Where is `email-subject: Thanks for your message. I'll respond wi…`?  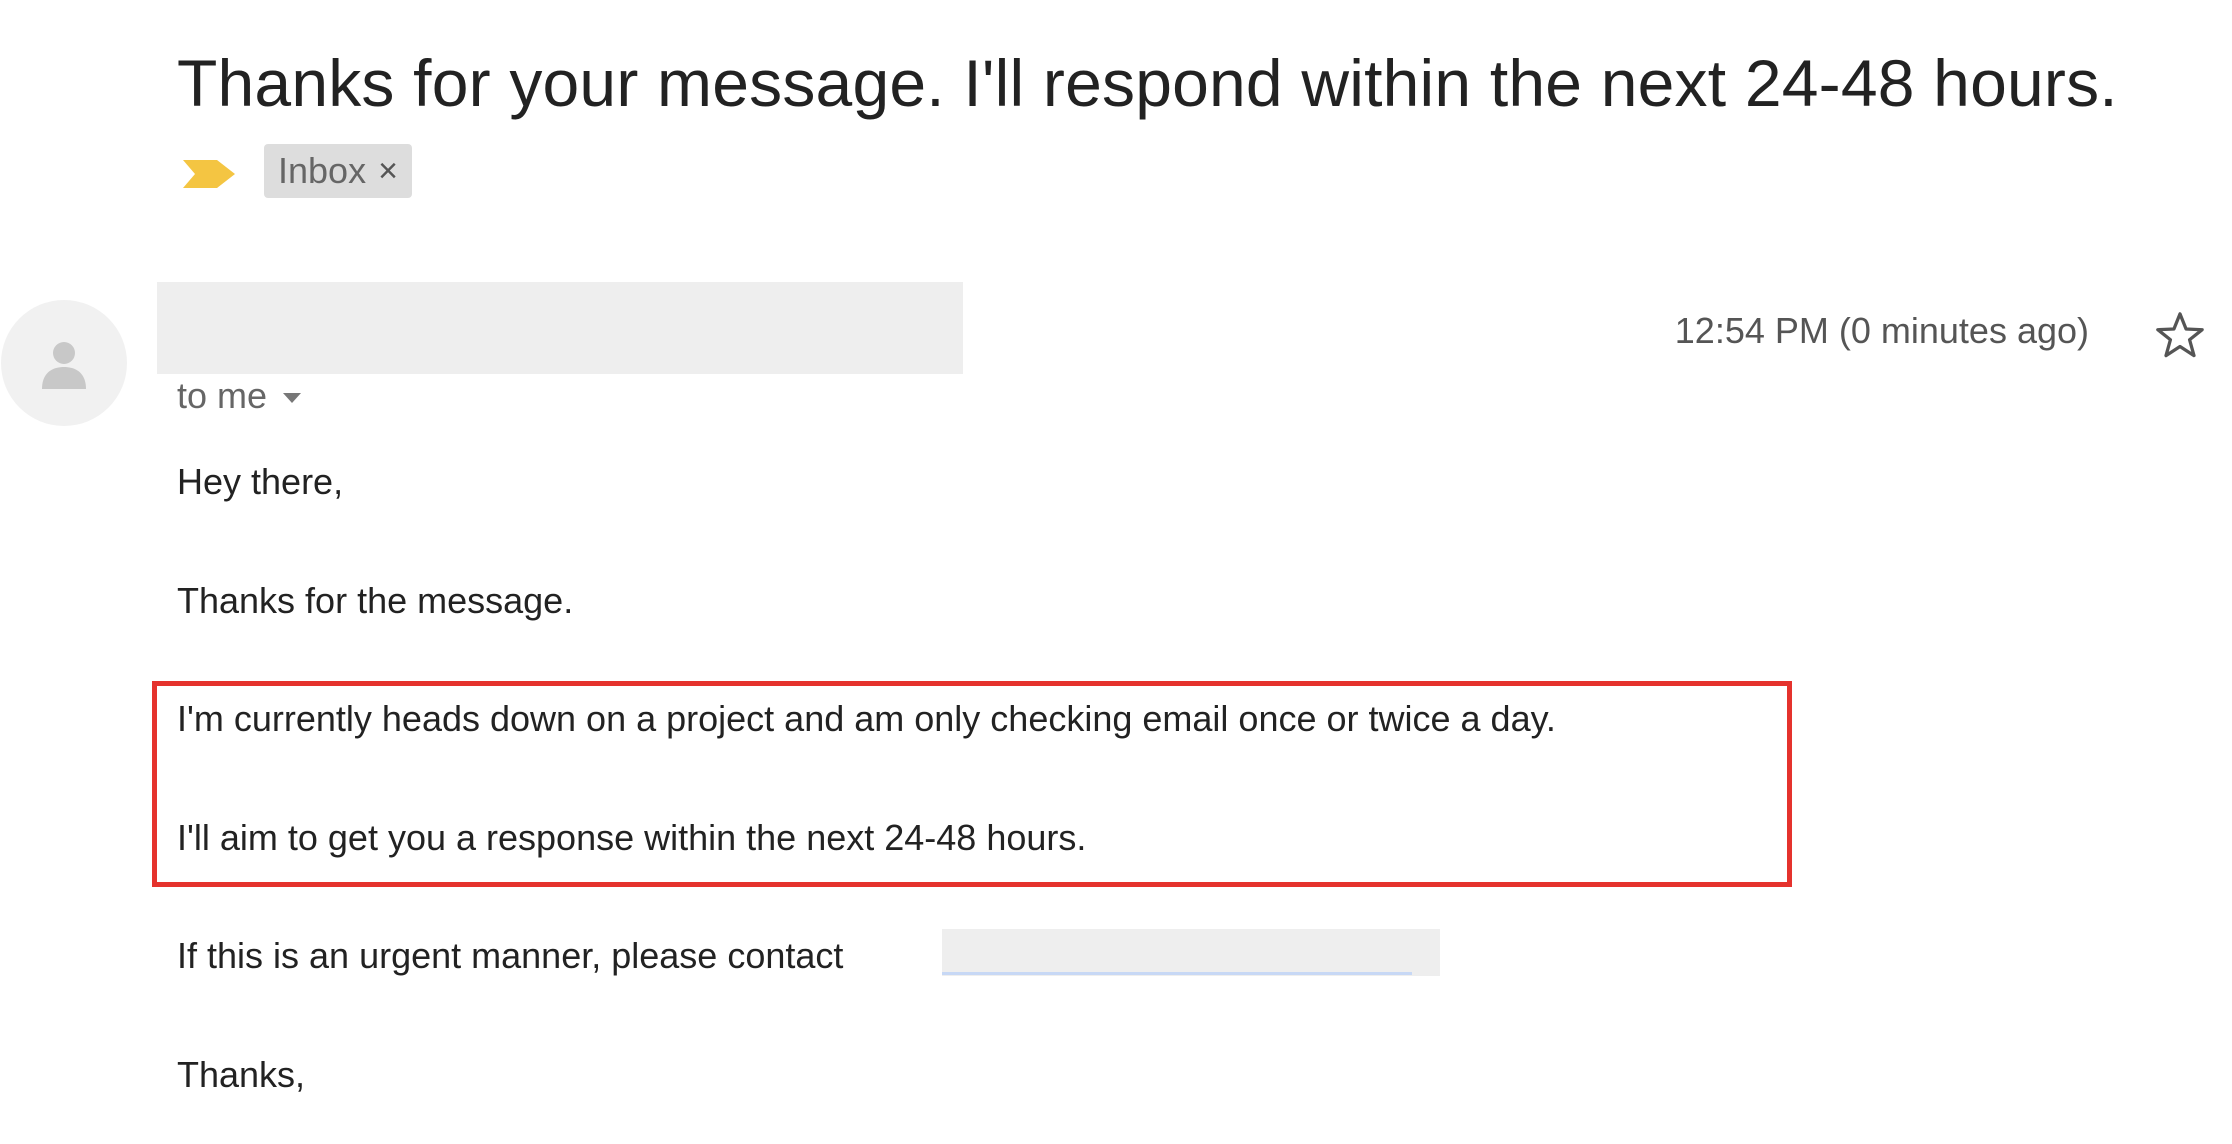
email-subject: Thanks for your message. I'll respond wi… is located at coordinates (1147, 83).